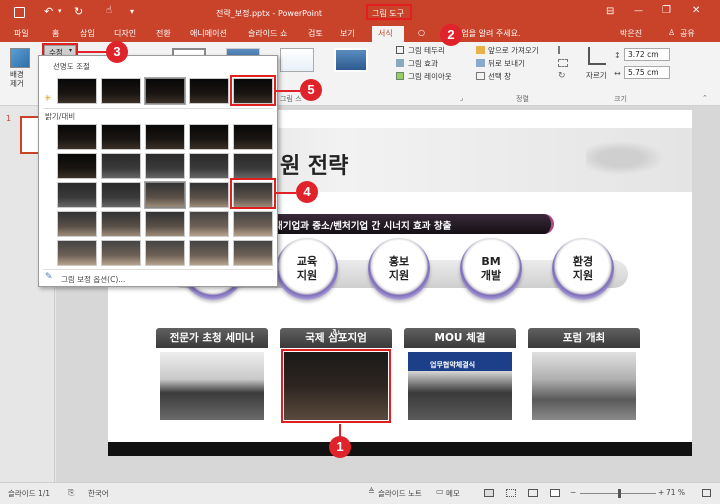 This screenshot has width=720, height=504. What do you see at coordinates (562, 76) in the screenshot?
I see `rotate-icon: ↻` at bounding box center [562, 76].